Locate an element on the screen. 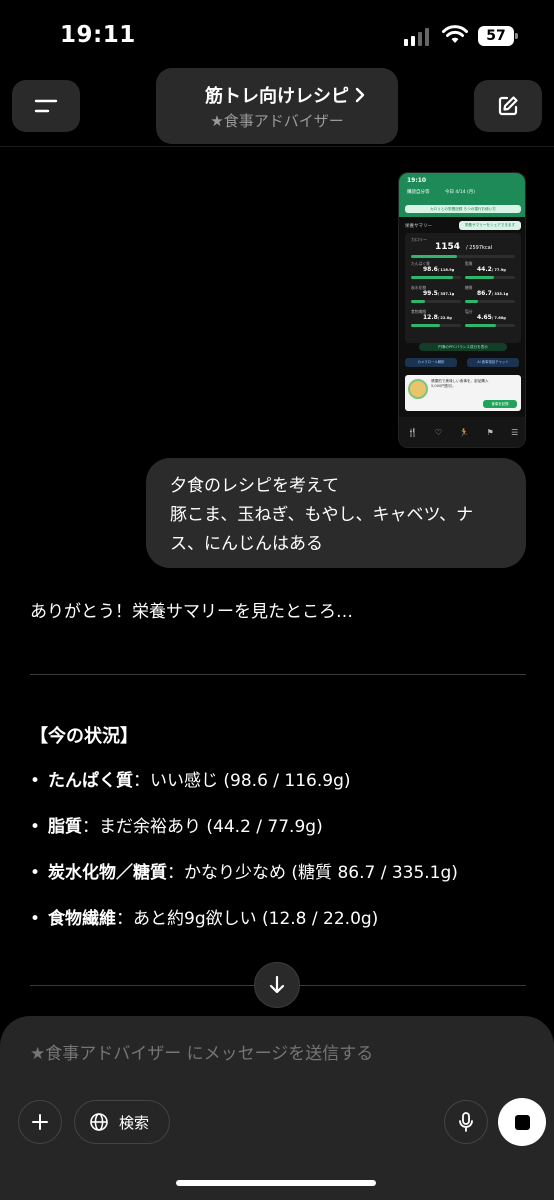 This screenshot has height=1200, width=554. plus-icon is located at coordinates (40, 1122).